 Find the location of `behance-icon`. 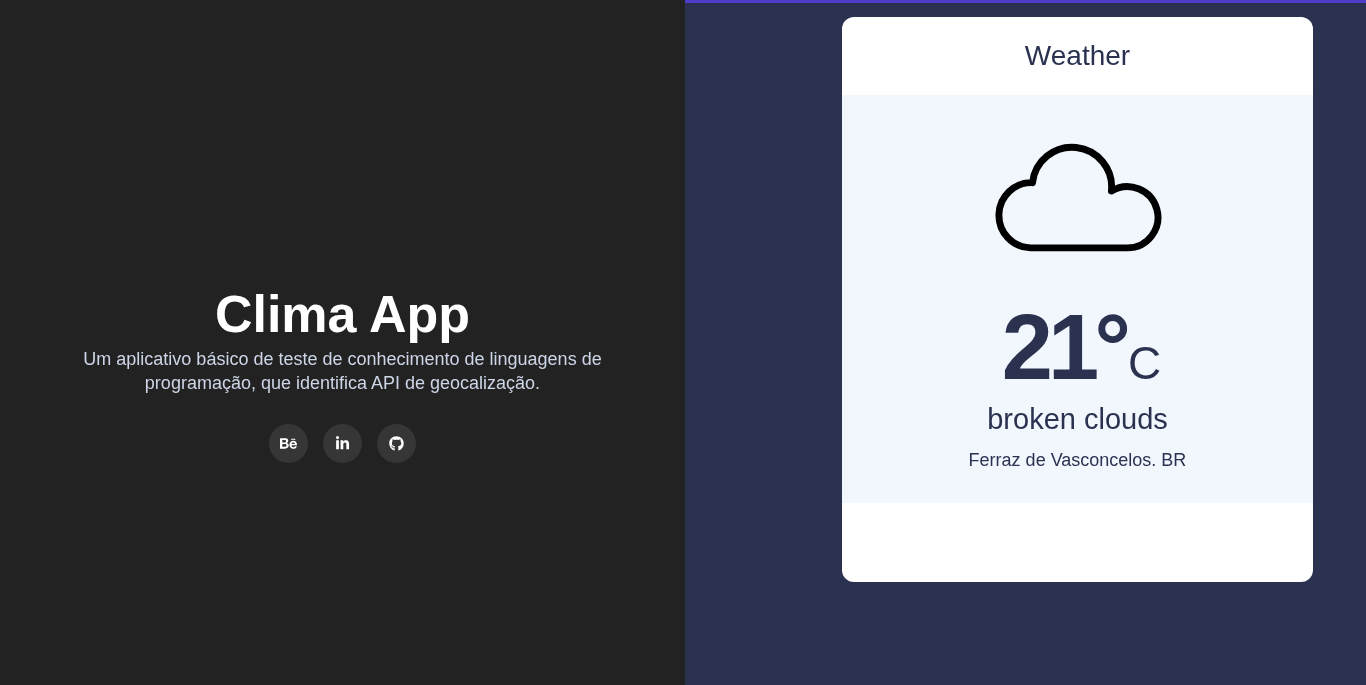

behance-icon is located at coordinates (288, 443).